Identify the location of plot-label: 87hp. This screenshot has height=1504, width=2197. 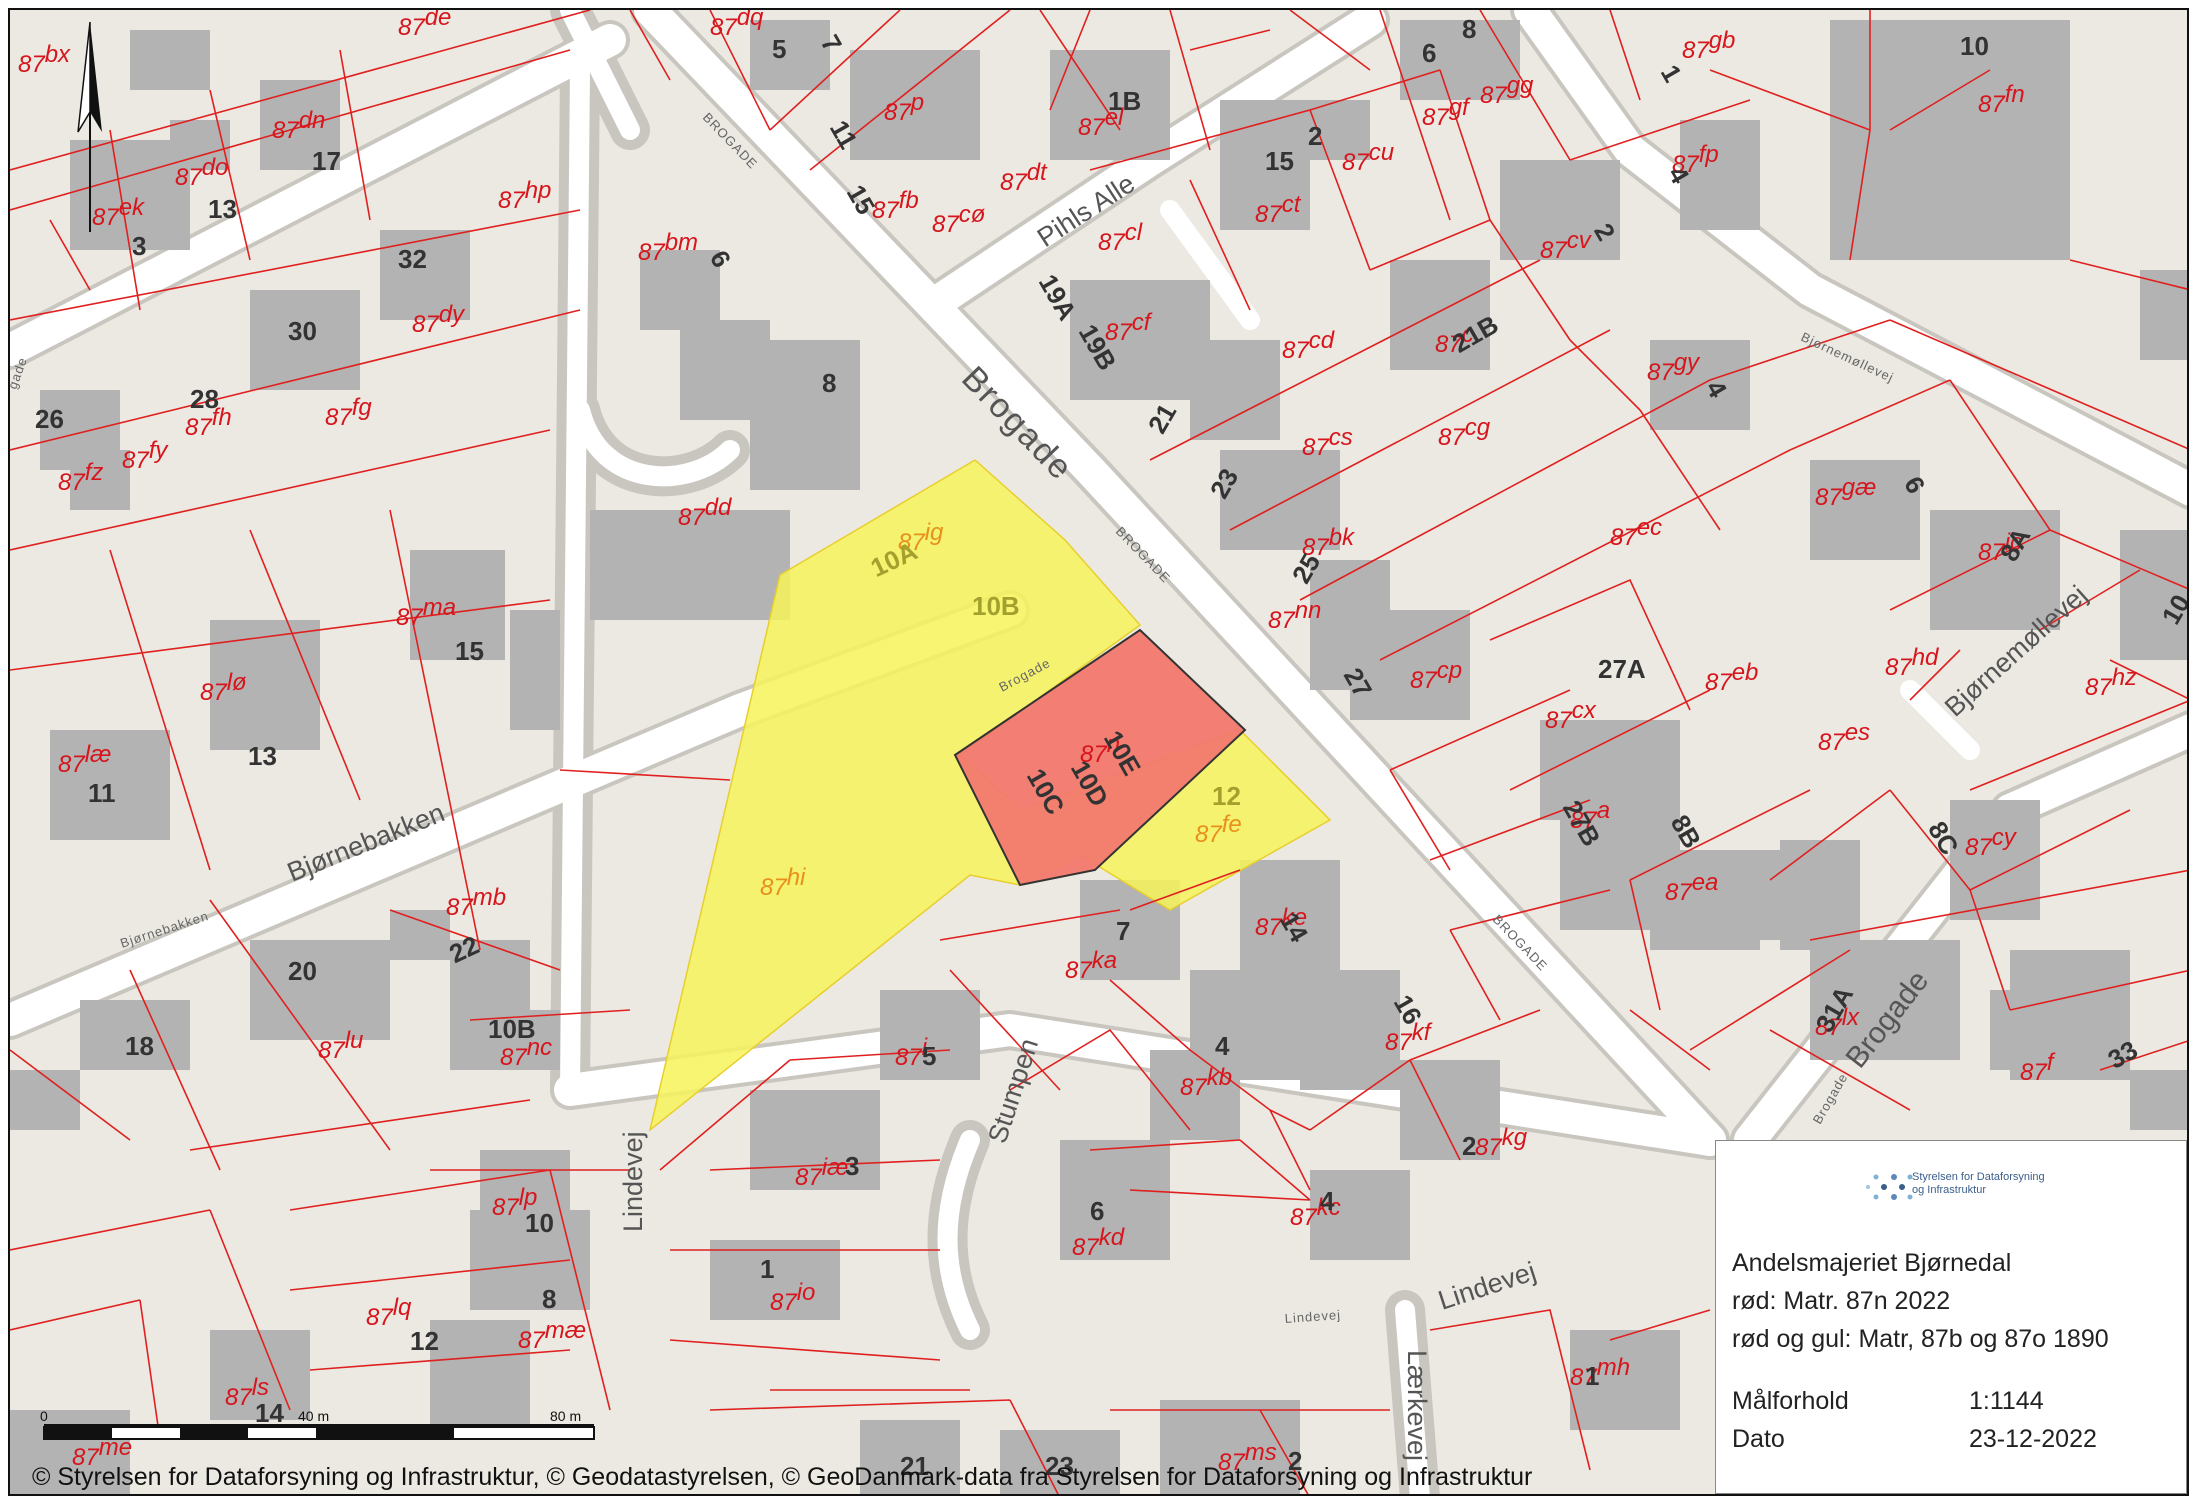
(524, 195).